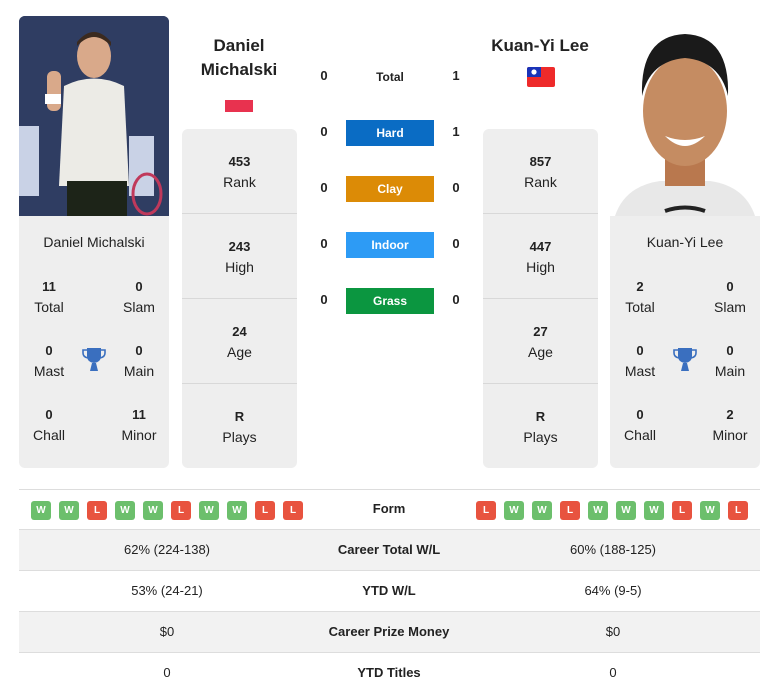 This screenshot has height=699, width=779. What do you see at coordinates (640, 361) in the screenshot?
I see `titles-mast-right: 0 Mast` at bounding box center [640, 361].